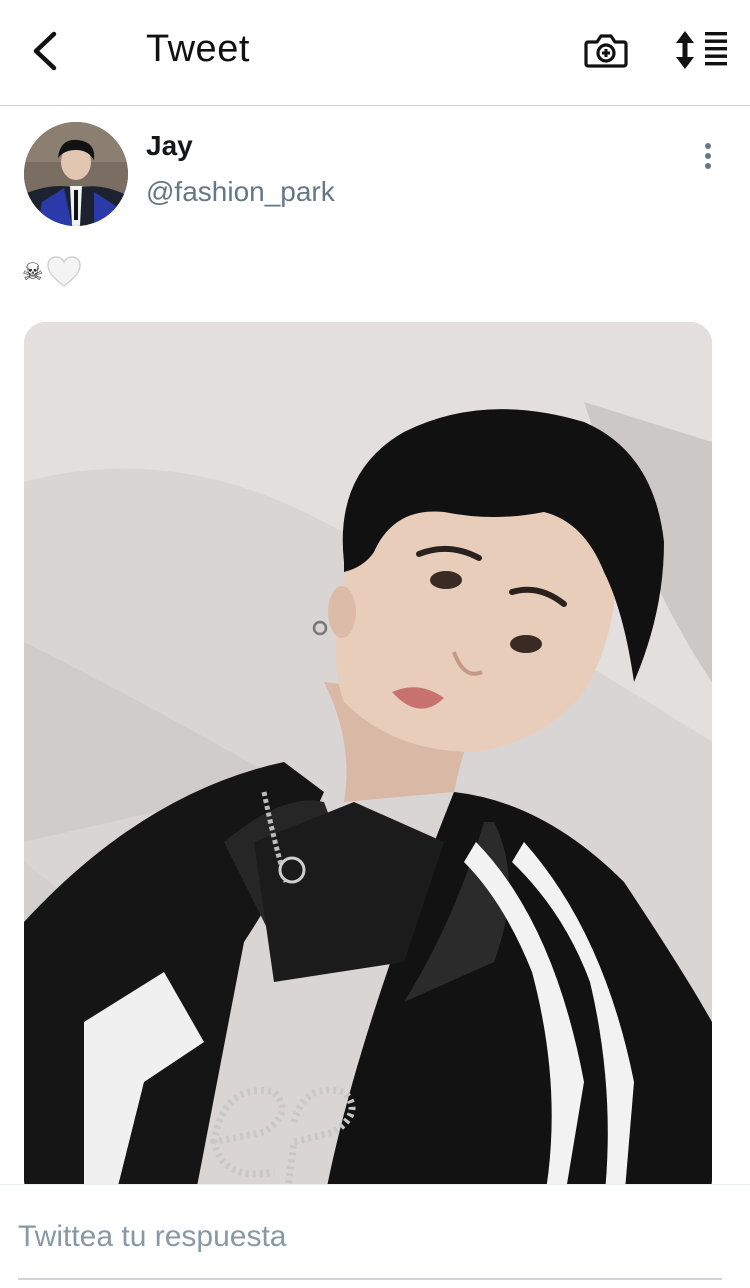 The image size is (750, 1288). I want to click on sort-list-icon, so click(701, 50).